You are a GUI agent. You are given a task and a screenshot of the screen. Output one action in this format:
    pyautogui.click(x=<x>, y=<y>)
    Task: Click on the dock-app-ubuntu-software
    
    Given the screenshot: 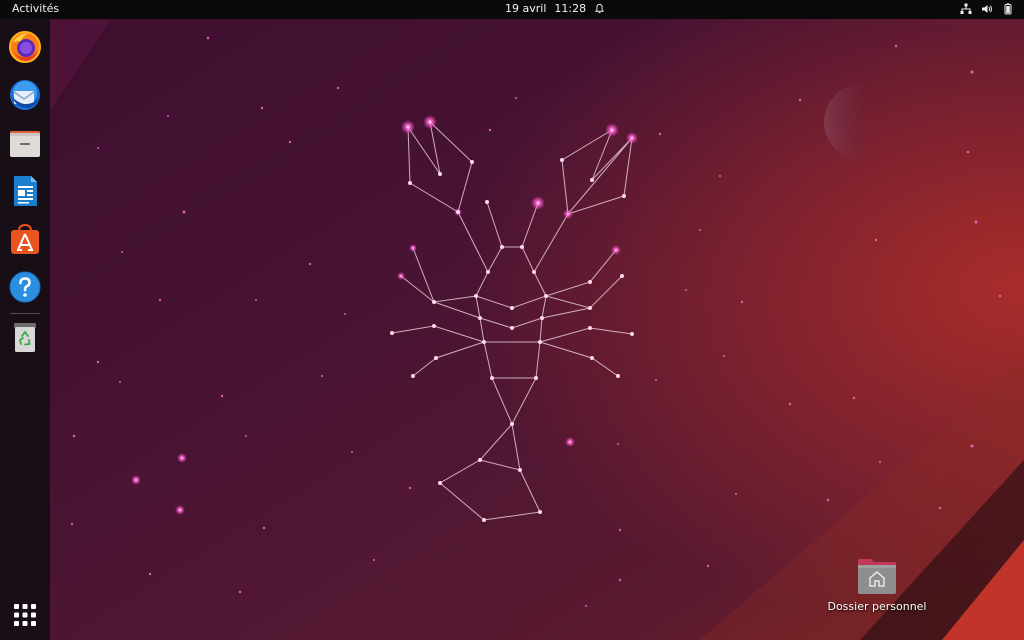 What is the action you would take?
    pyautogui.click(x=25, y=239)
    